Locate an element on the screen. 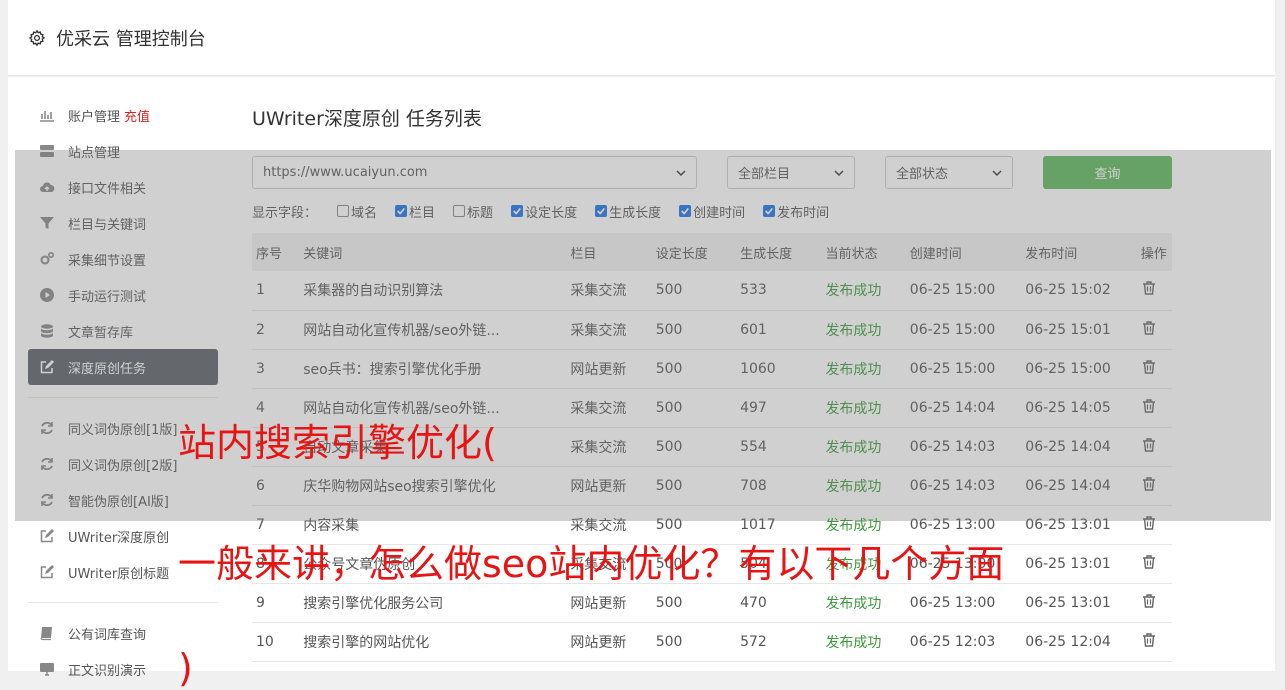  recharge-link: 充值 is located at coordinates (137, 115).